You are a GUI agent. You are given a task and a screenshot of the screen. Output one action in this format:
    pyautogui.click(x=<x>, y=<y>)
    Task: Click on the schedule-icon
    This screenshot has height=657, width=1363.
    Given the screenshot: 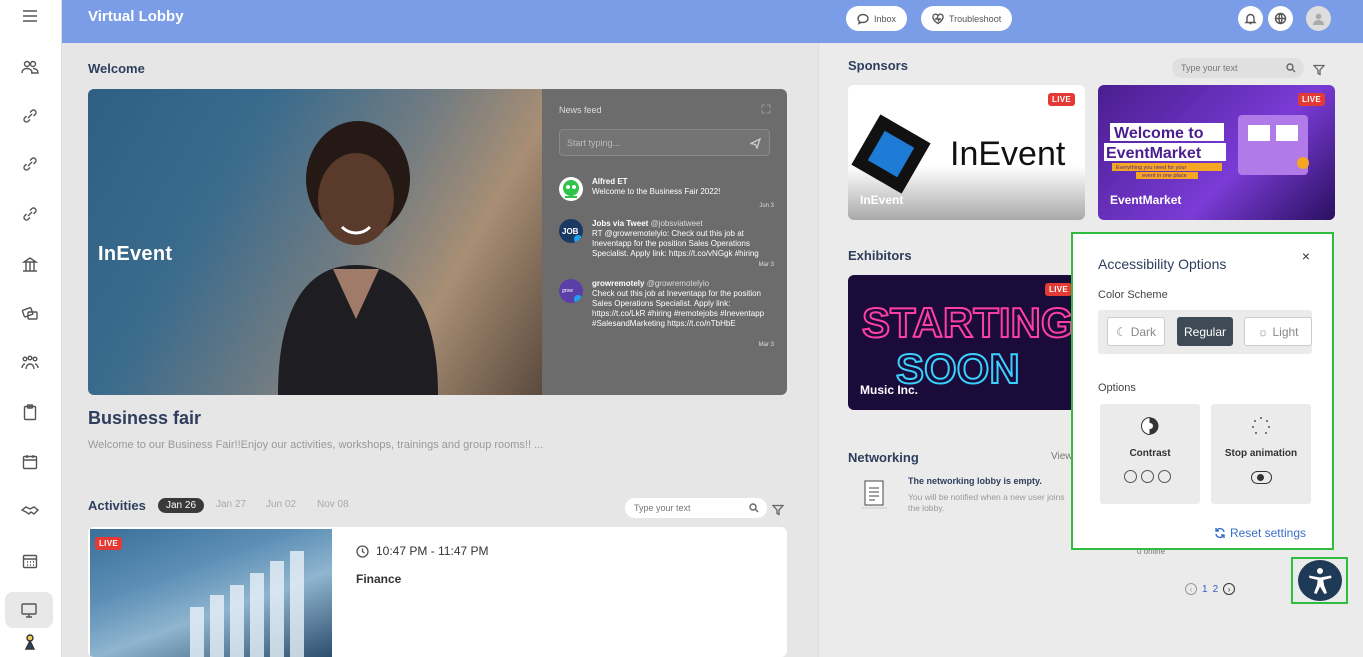 What is the action you would take?
    pyautogui.click(x=30, y=561)
    